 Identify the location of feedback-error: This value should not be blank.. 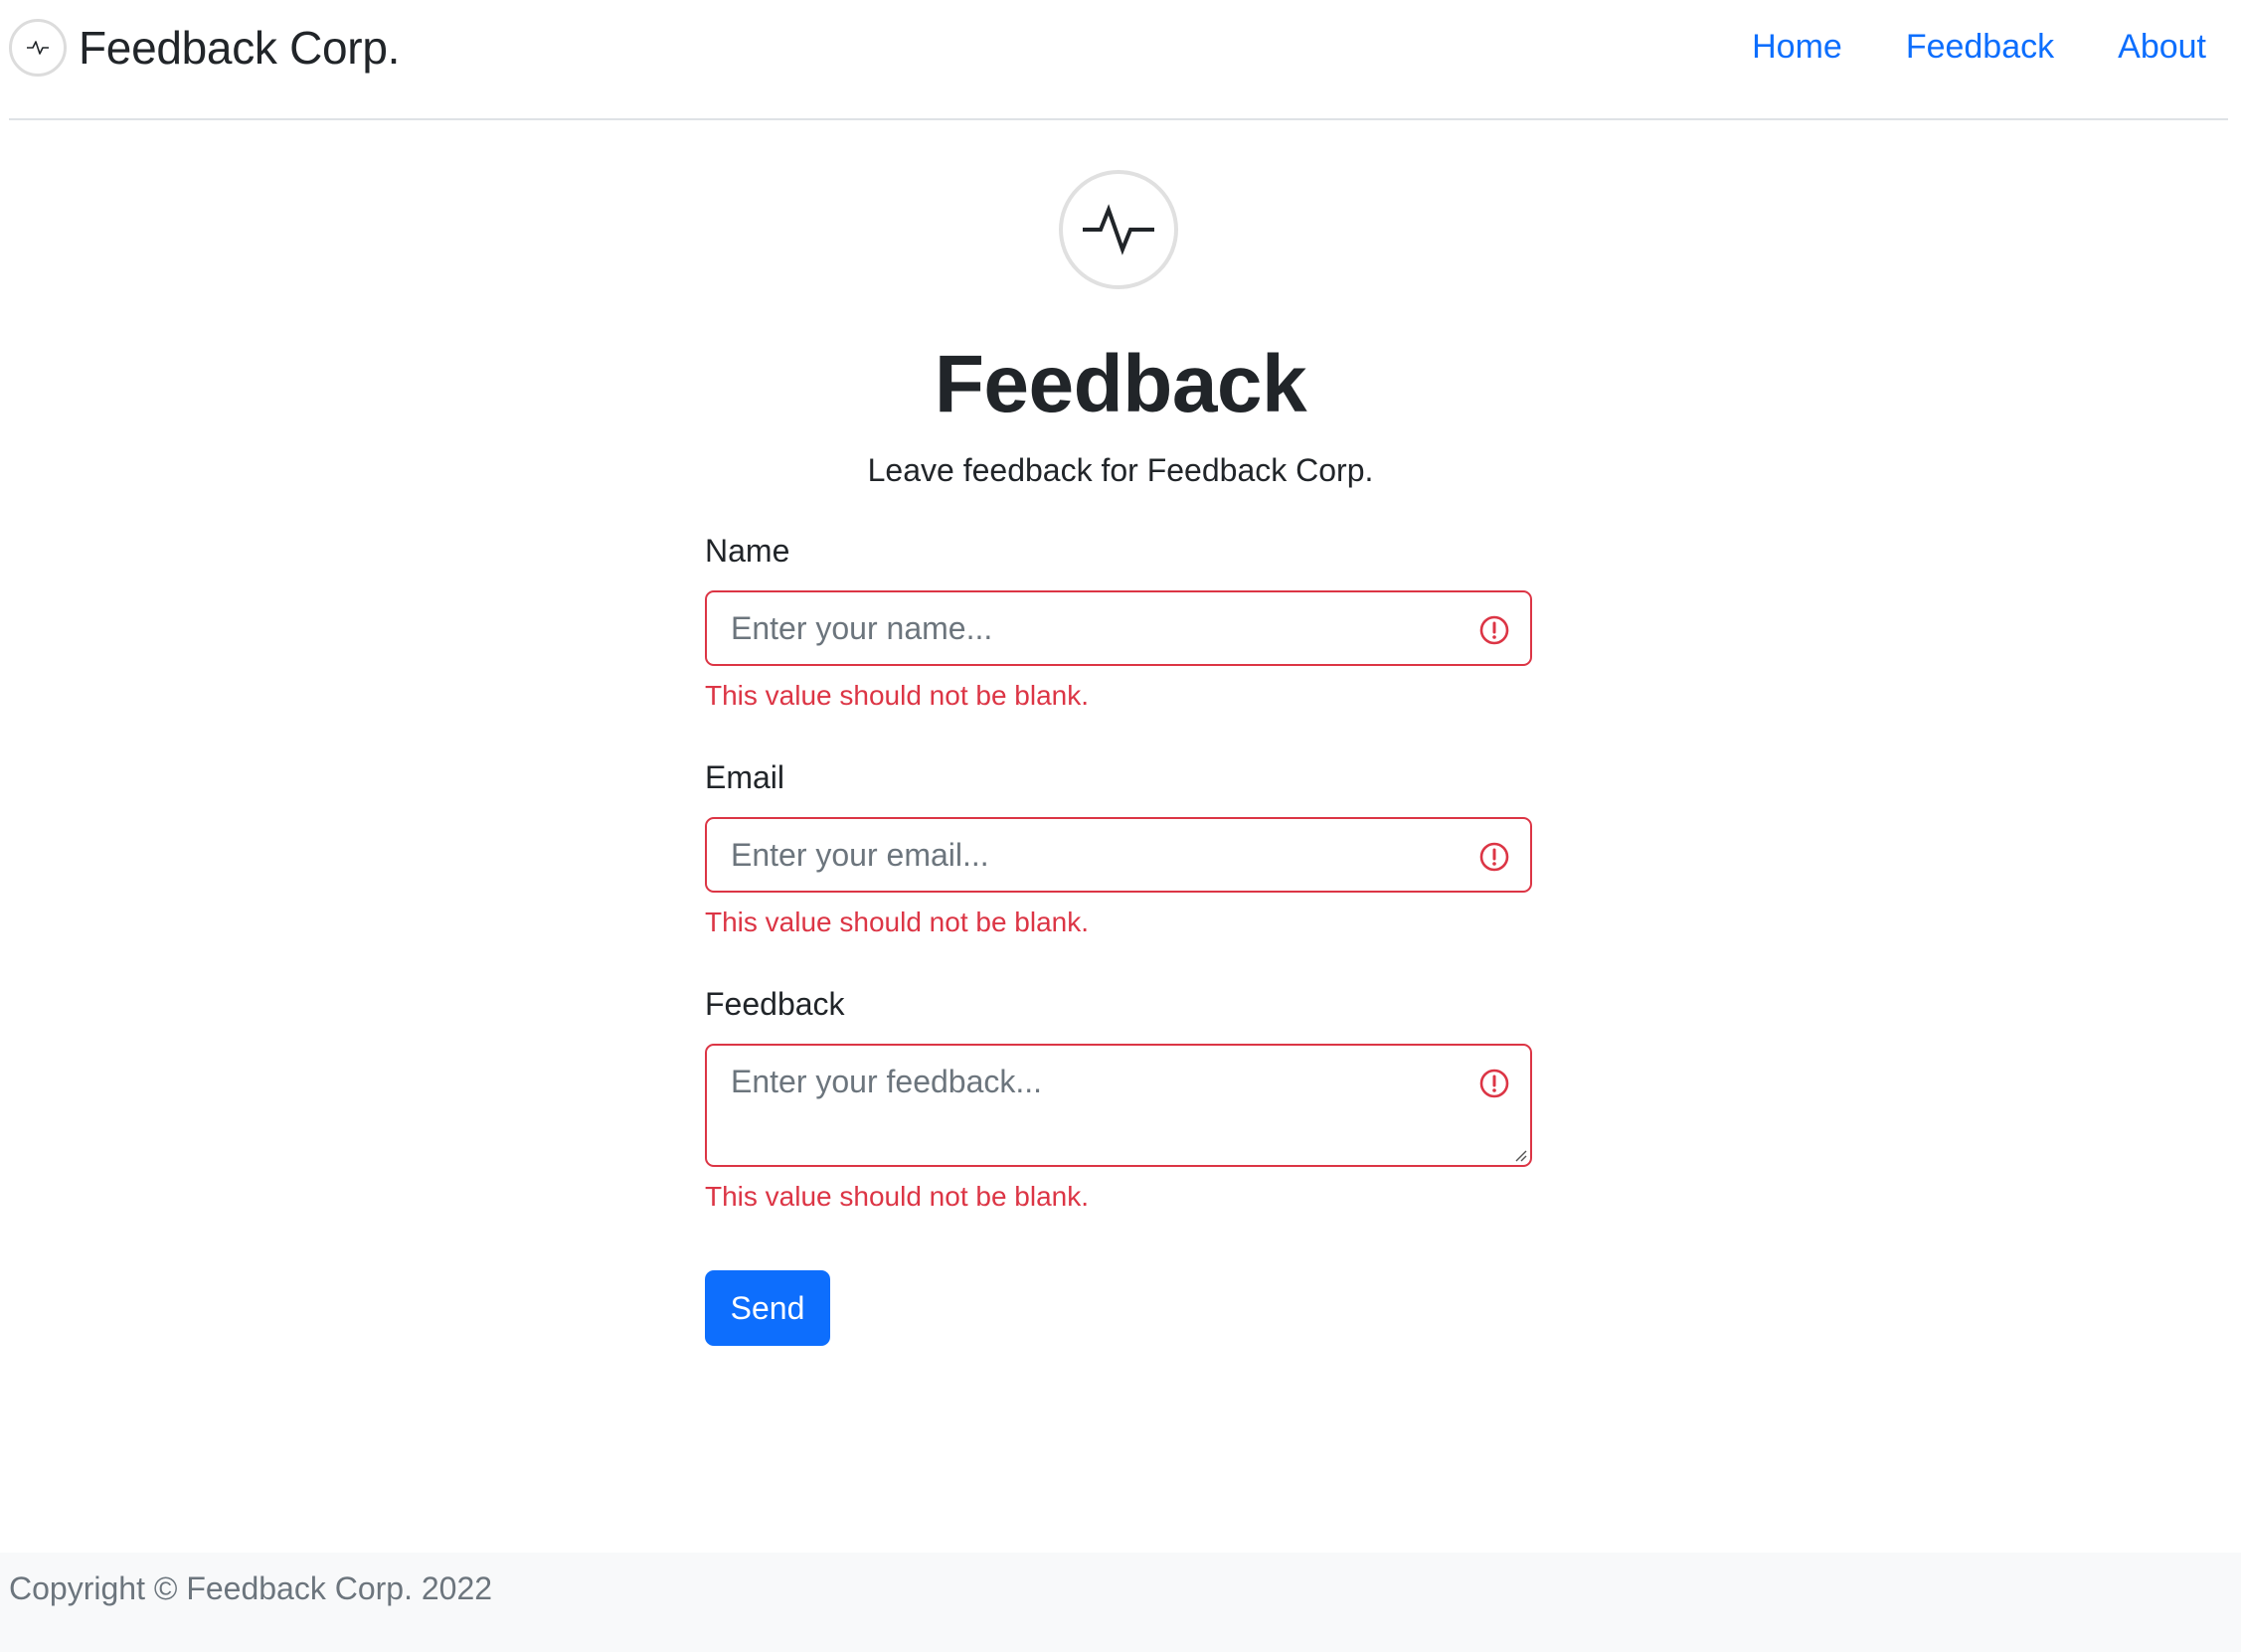
(897, 1196).